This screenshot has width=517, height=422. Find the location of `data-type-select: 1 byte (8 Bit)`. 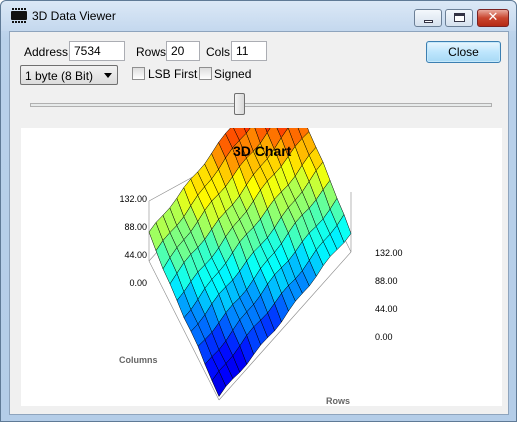

data-type-select: 1 byte (8 Bit) is located at coordinates (69, 75).